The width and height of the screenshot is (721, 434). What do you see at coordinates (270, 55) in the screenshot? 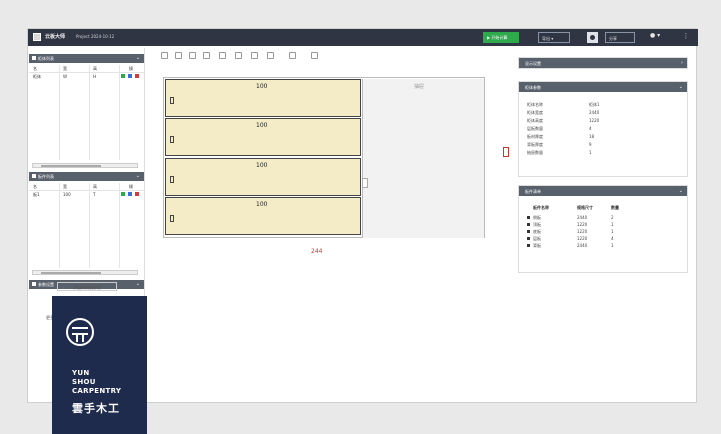
I see `view-icon` at bounding box center [270, 55].